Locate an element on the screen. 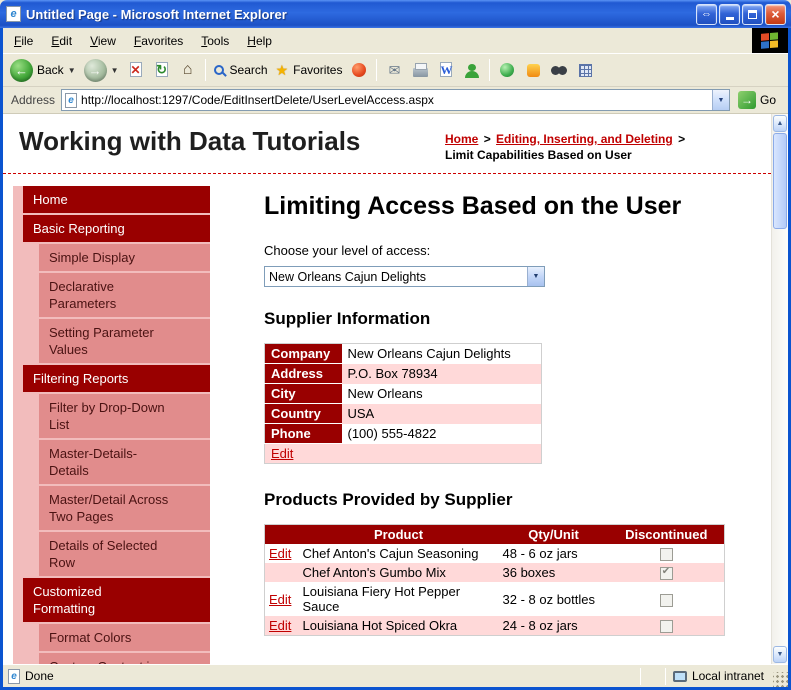 This screenshot has height=690, width=791. grid-icon is located at coordinates (585, 70).